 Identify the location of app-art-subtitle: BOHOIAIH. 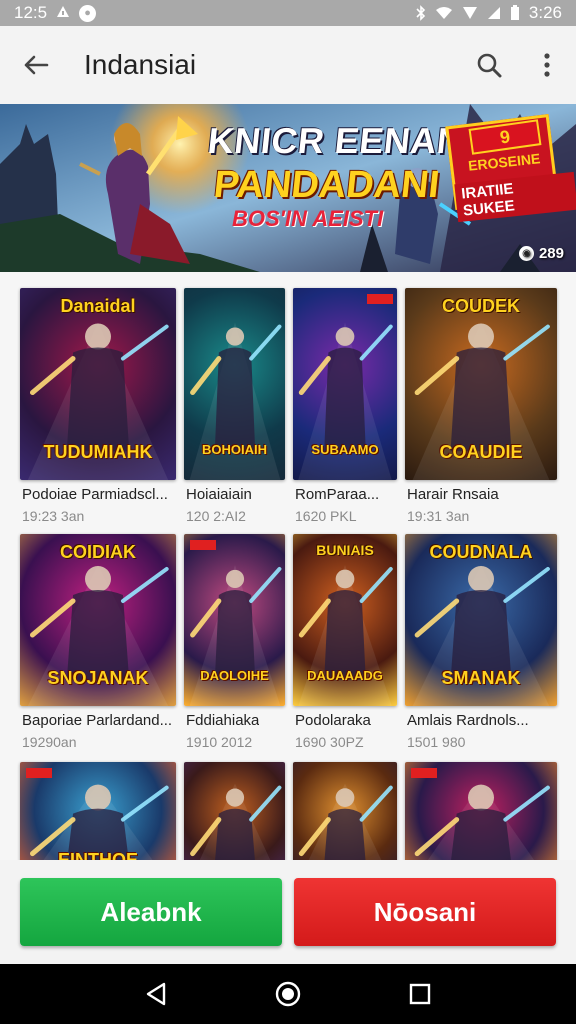
(234, 449).